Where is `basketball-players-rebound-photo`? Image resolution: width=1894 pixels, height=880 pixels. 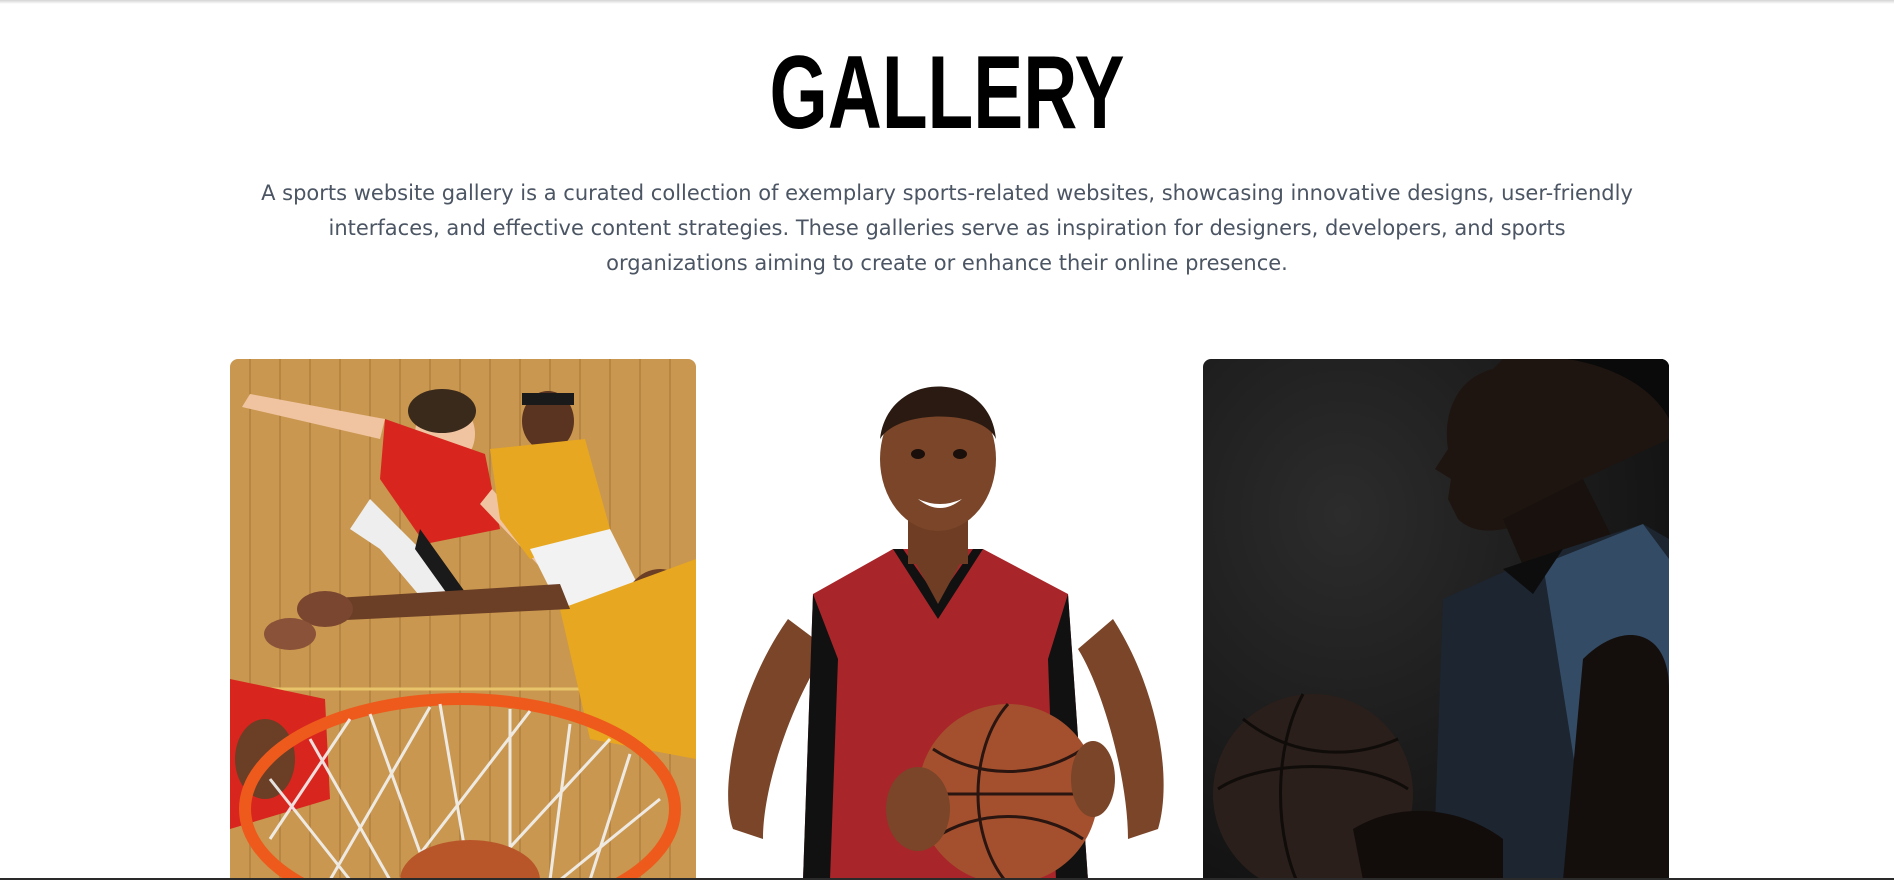 basketball-players-rebound-photo is located at coordinates (463, 619).